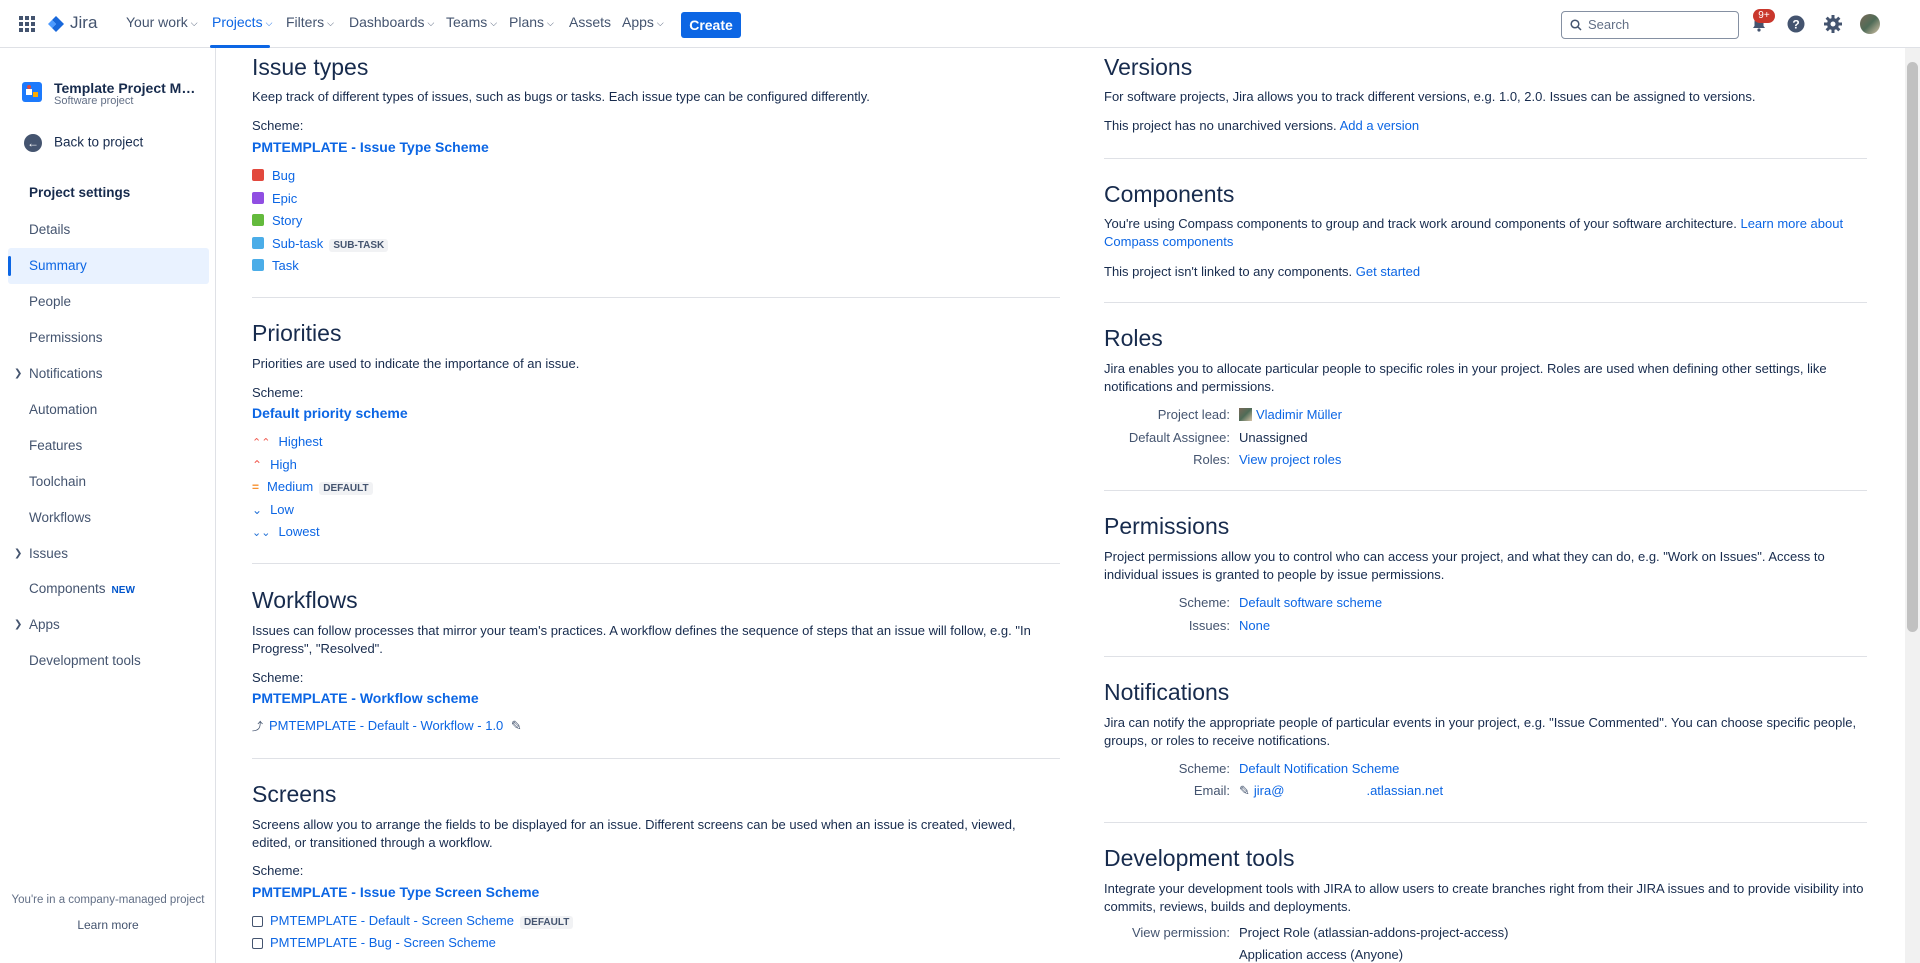  I want to click on default-assignee-value: Unassigned, so click(1273, 437).